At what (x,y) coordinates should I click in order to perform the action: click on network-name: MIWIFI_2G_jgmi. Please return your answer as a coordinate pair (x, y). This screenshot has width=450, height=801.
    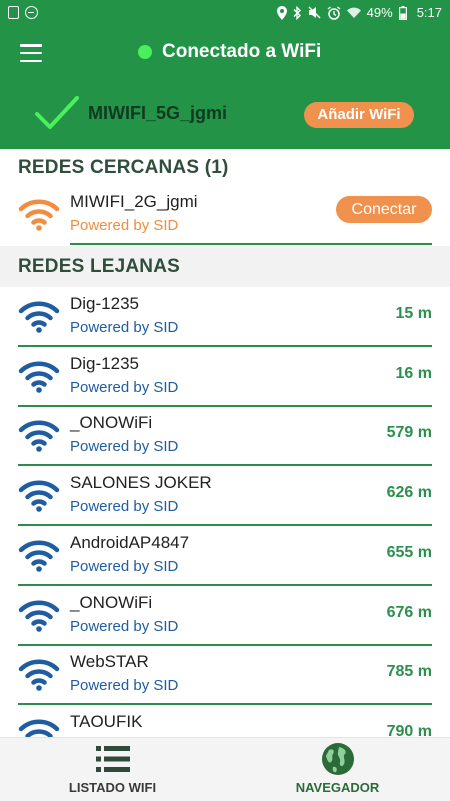
    Looking at the image, I should click on (134, 201).